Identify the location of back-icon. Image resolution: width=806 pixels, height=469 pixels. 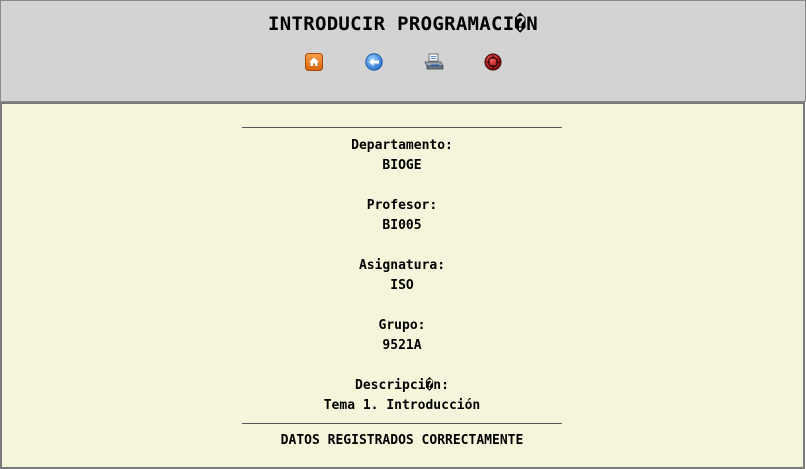
(374, 62).